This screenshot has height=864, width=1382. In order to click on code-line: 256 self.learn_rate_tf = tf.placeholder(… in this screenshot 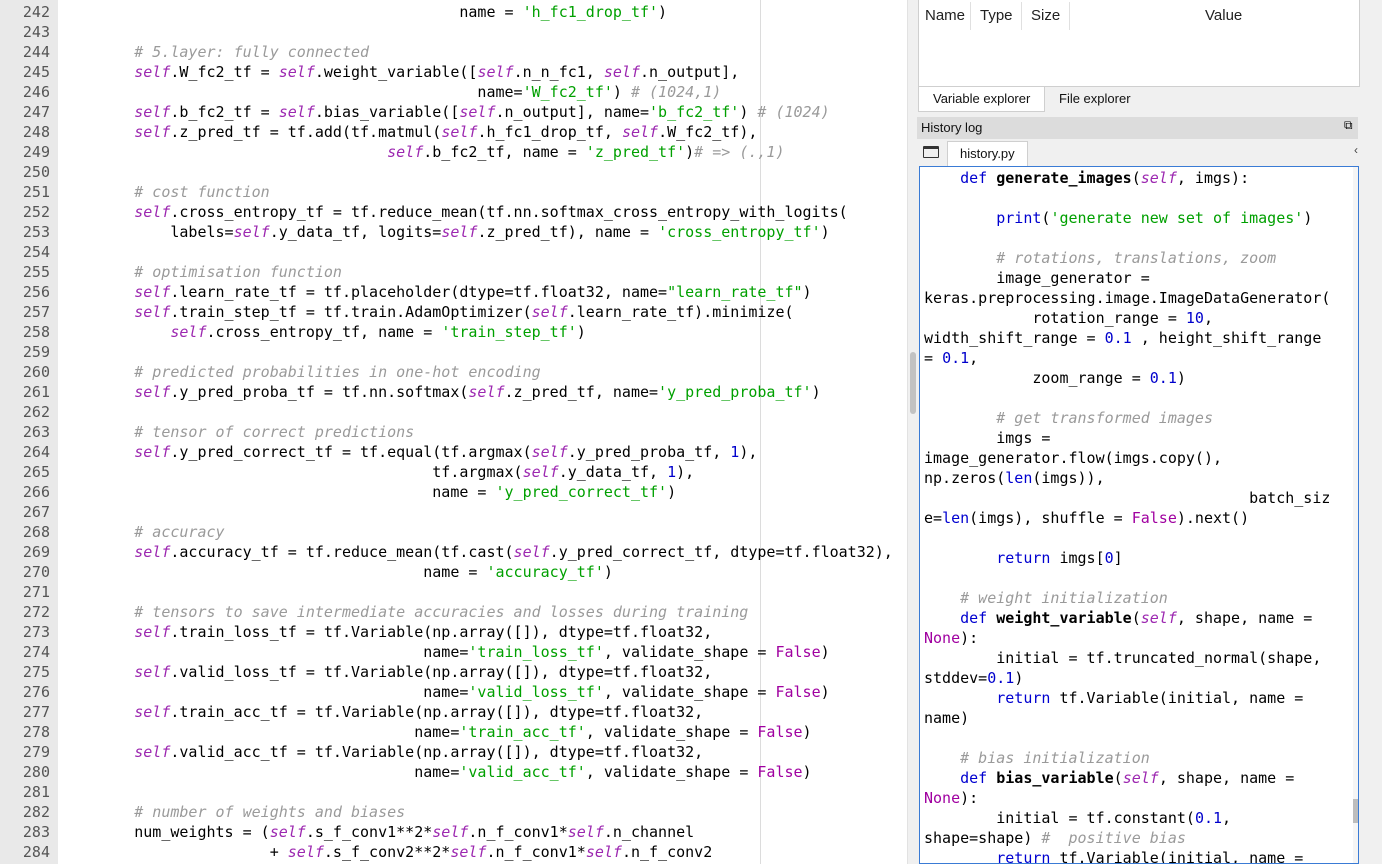, I will do `click(453, 292)`.